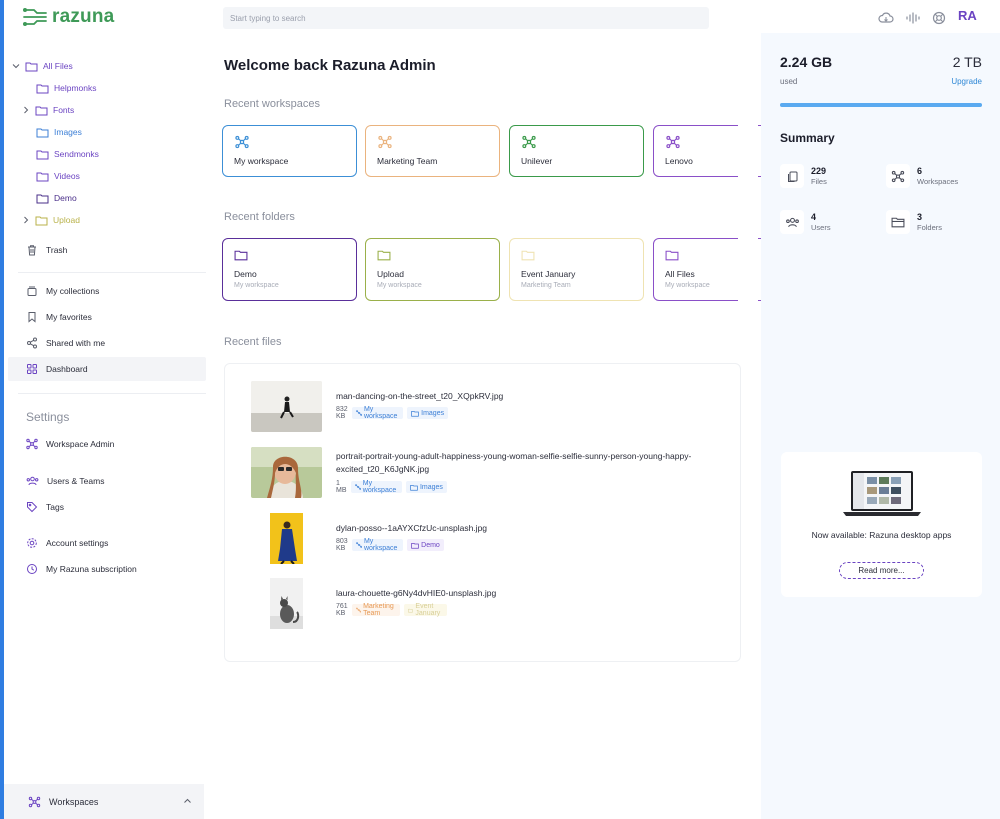 Image resolution: width=1000 pixels, height=819 pixels. Describe the element at coordinates (537, 161) in the screenshot. I see `workspace-card-label: Unilever` at that location.